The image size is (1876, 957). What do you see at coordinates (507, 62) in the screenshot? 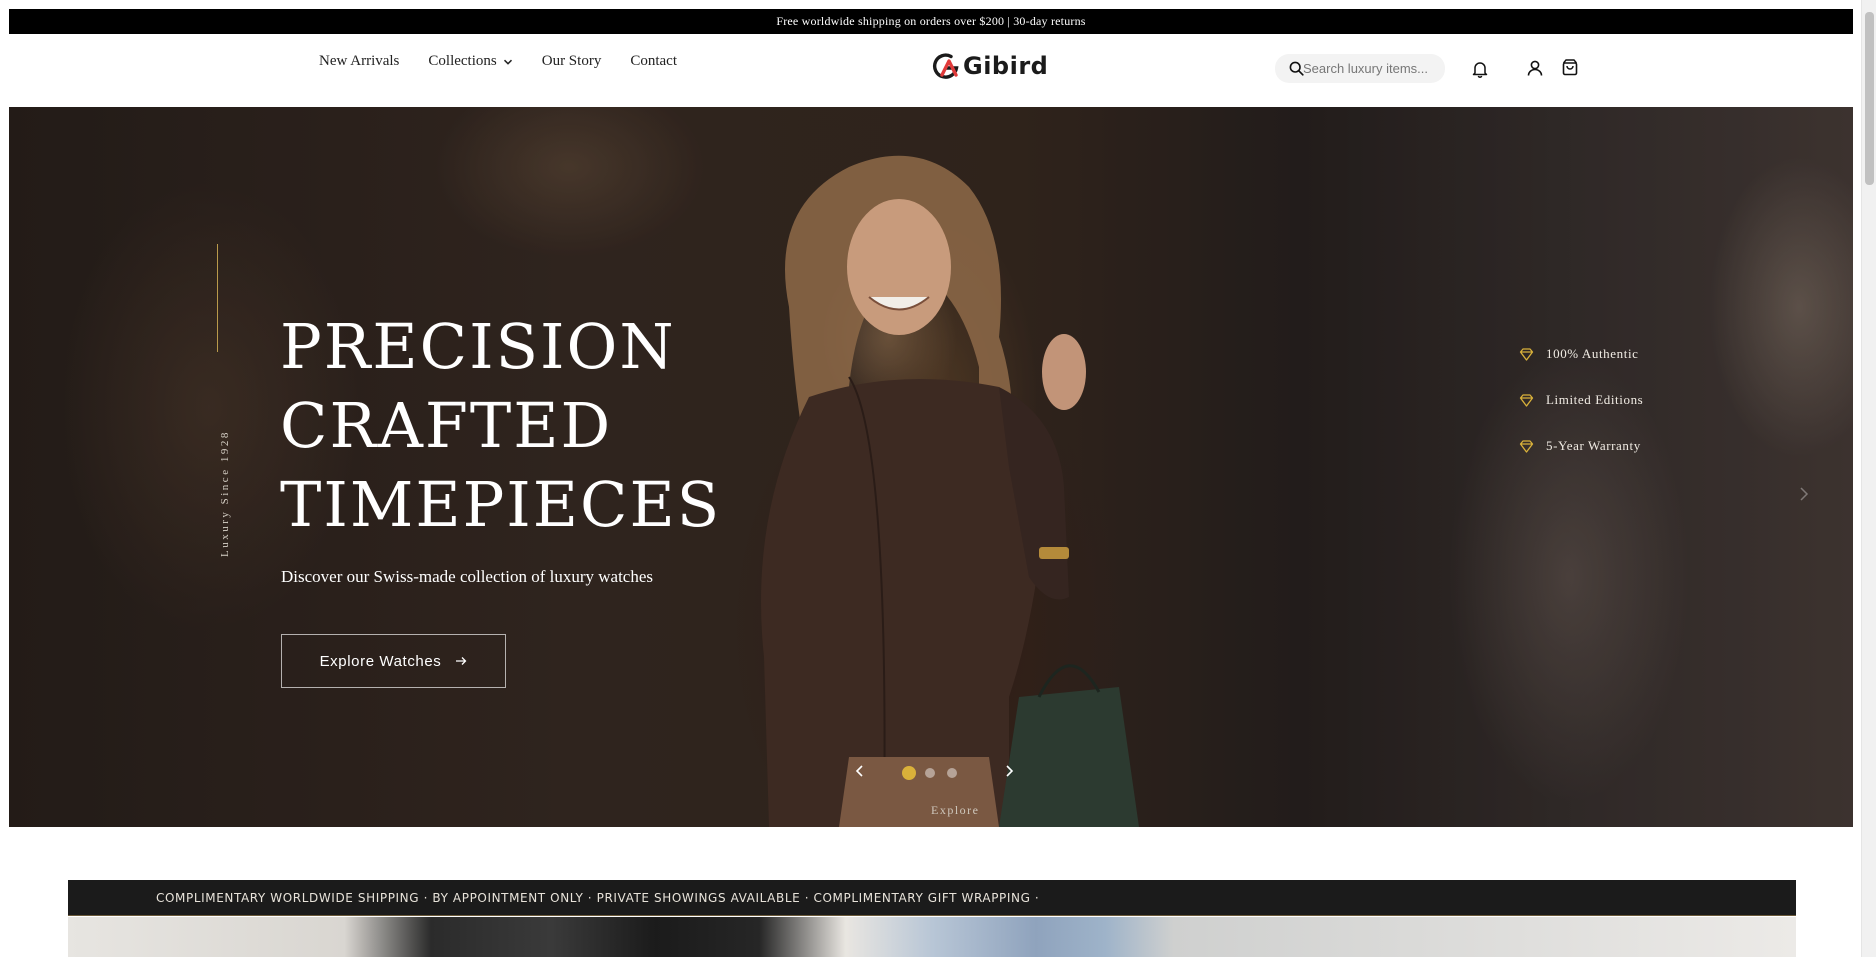
I see `chevron-down-icon` at bounding box center [507, 62].